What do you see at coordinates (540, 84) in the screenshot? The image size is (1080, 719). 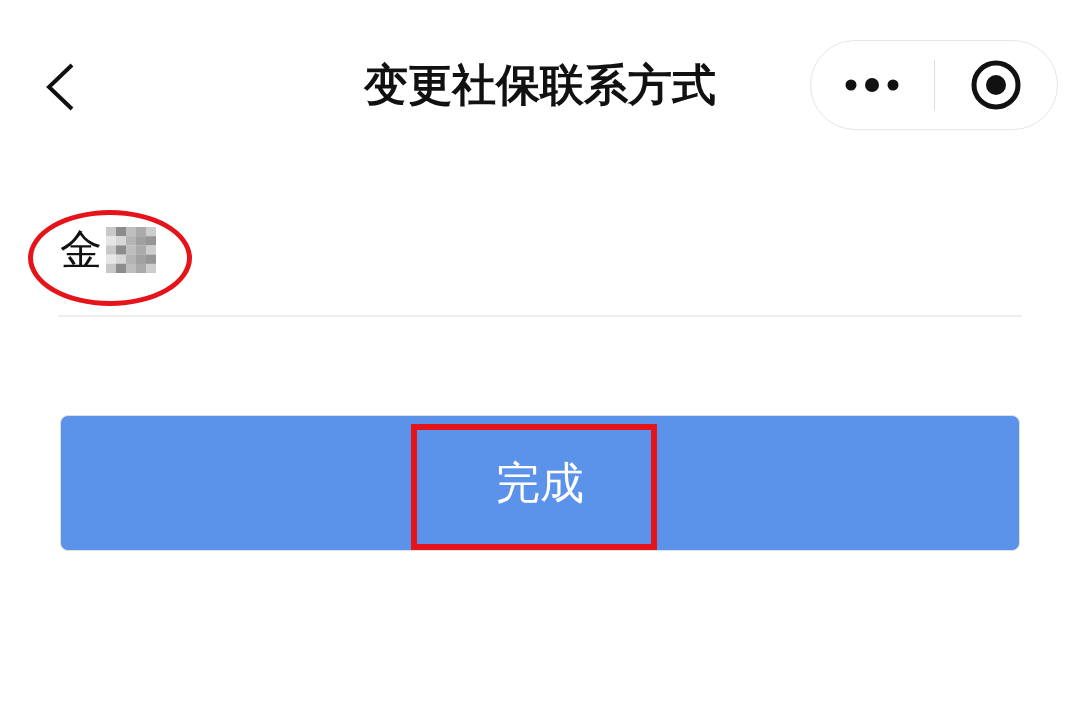 I see `page-title: 变更社保联系方式` at bounding box center [540, 84].